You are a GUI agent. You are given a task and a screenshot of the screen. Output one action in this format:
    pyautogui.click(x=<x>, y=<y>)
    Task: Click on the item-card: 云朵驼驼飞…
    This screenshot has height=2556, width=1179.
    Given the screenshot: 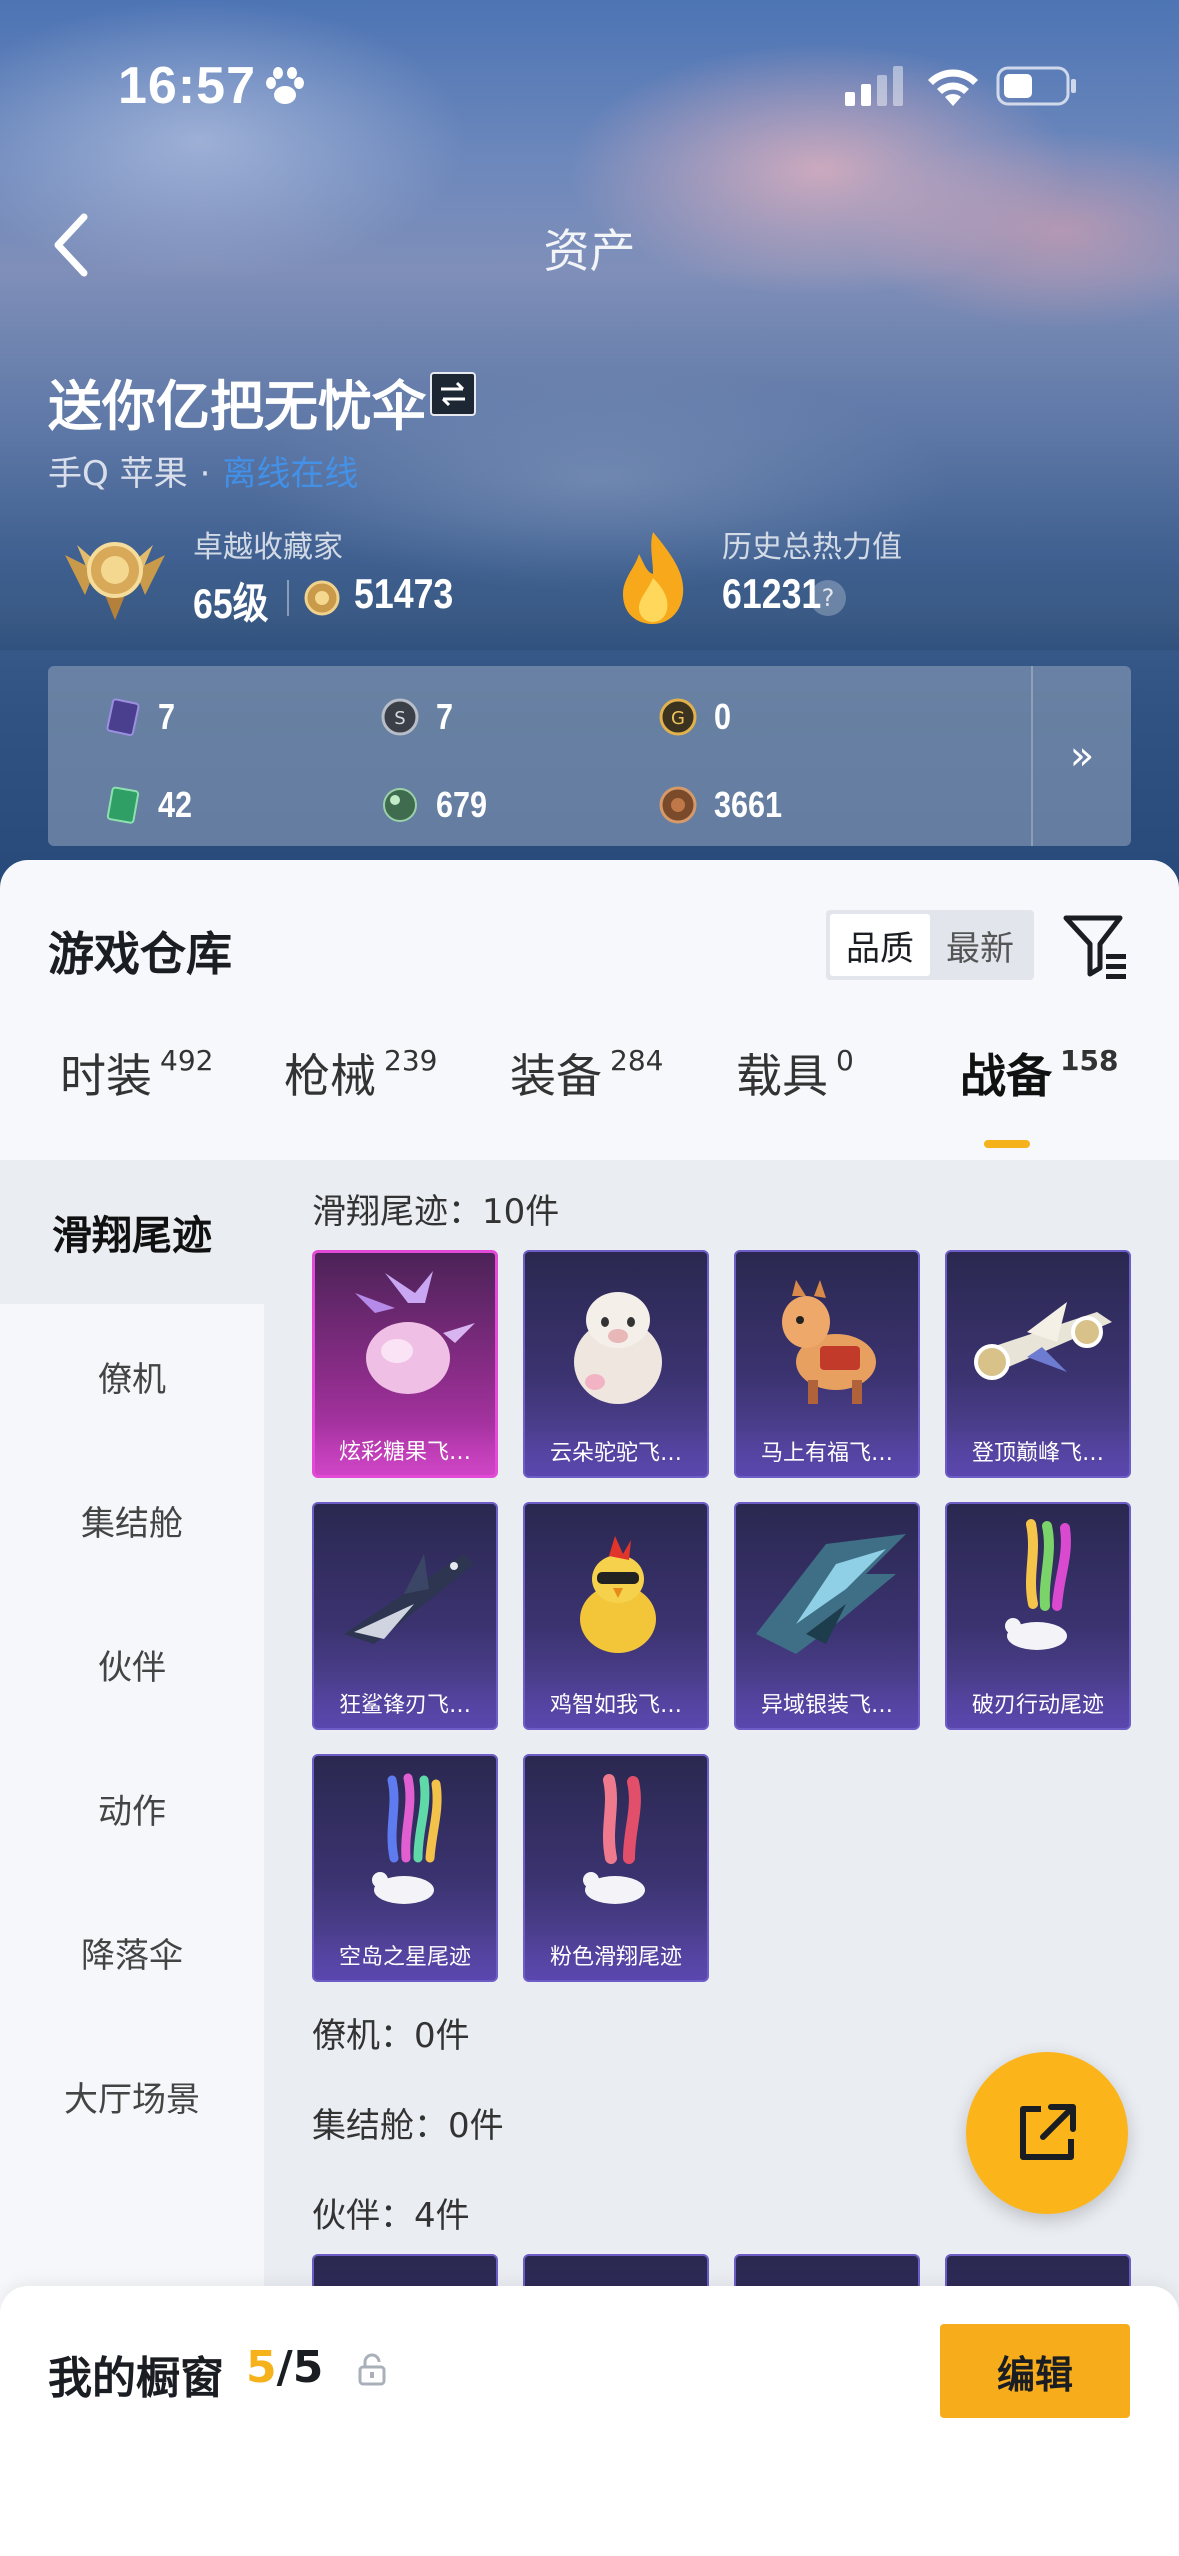 What is the action you would take?
    pyautogui.click(x=616, y=1364)
    